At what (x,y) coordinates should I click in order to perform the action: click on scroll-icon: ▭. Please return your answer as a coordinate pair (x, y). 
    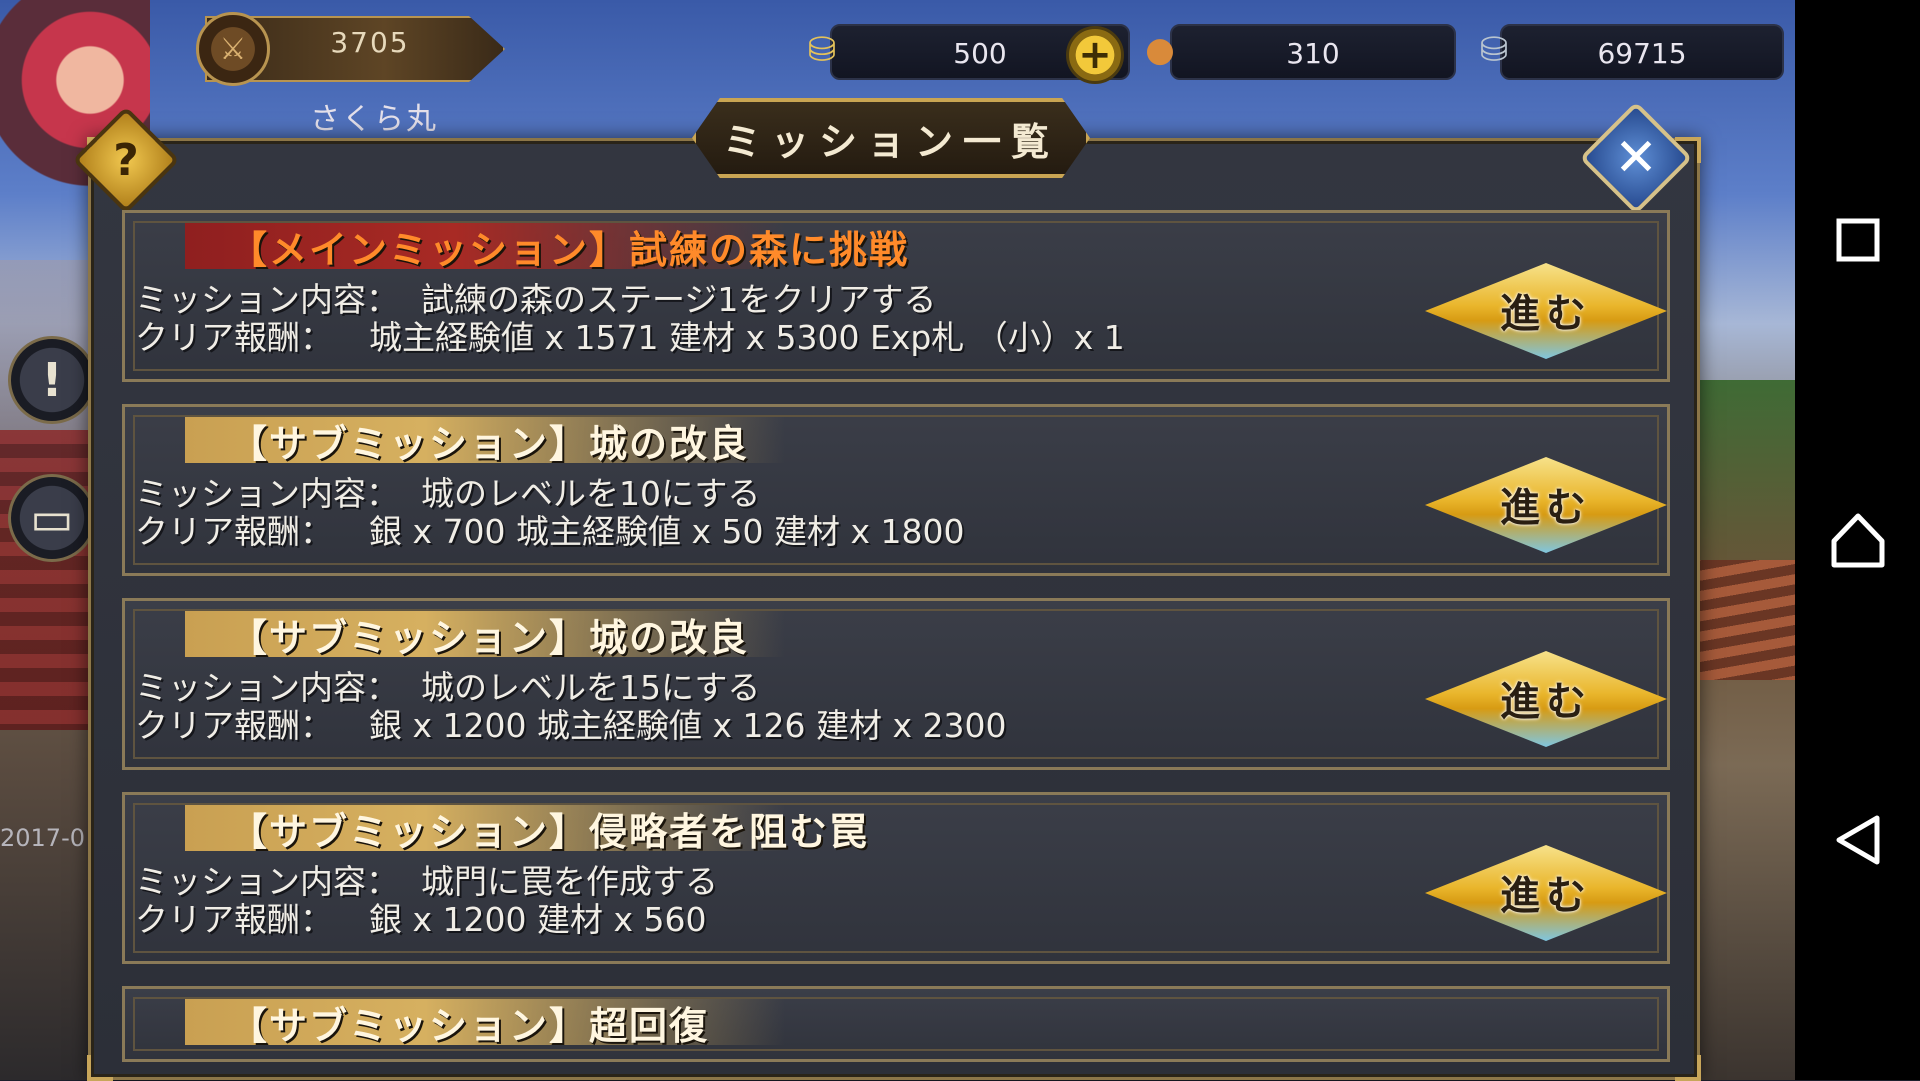
    Looking at the image, I should click on (52, 518).